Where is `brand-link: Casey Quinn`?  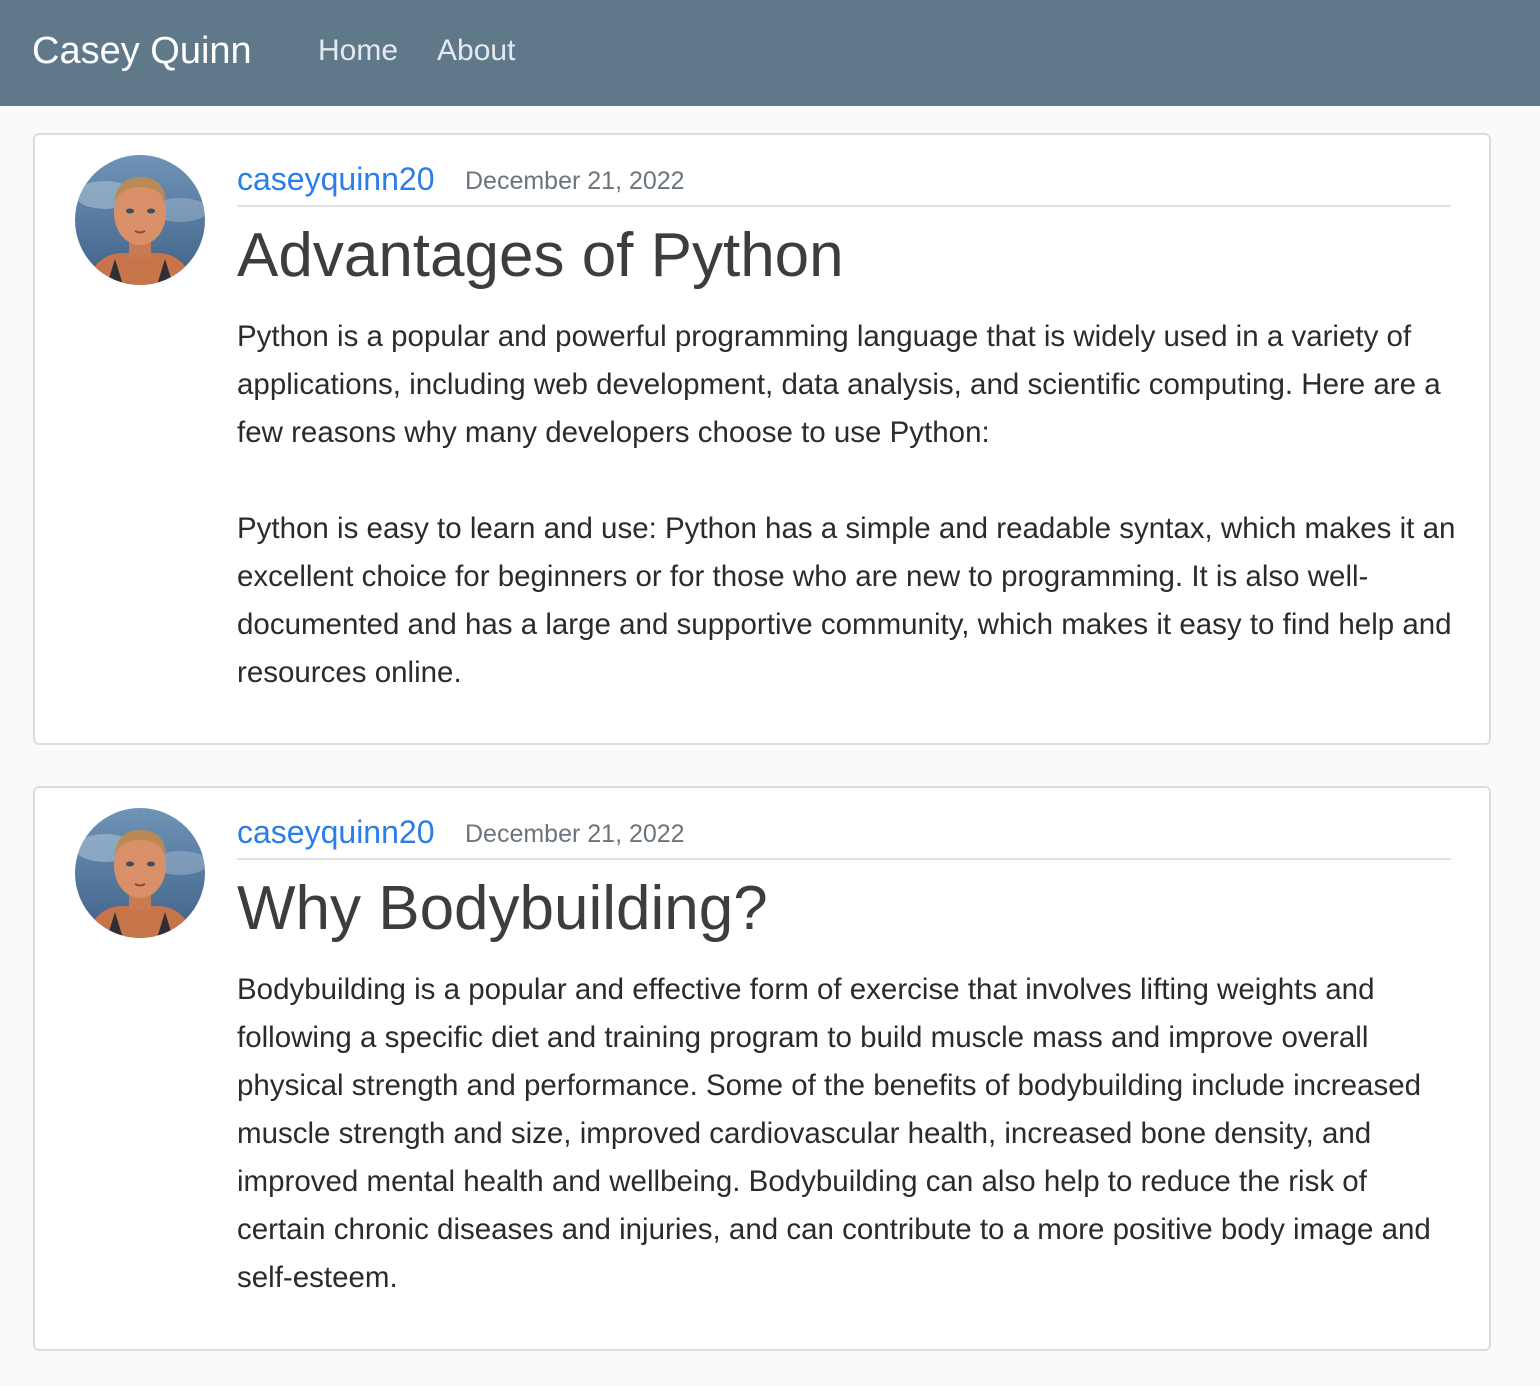 brand-link: Casey Quinn is located at coordinates (142, 51).